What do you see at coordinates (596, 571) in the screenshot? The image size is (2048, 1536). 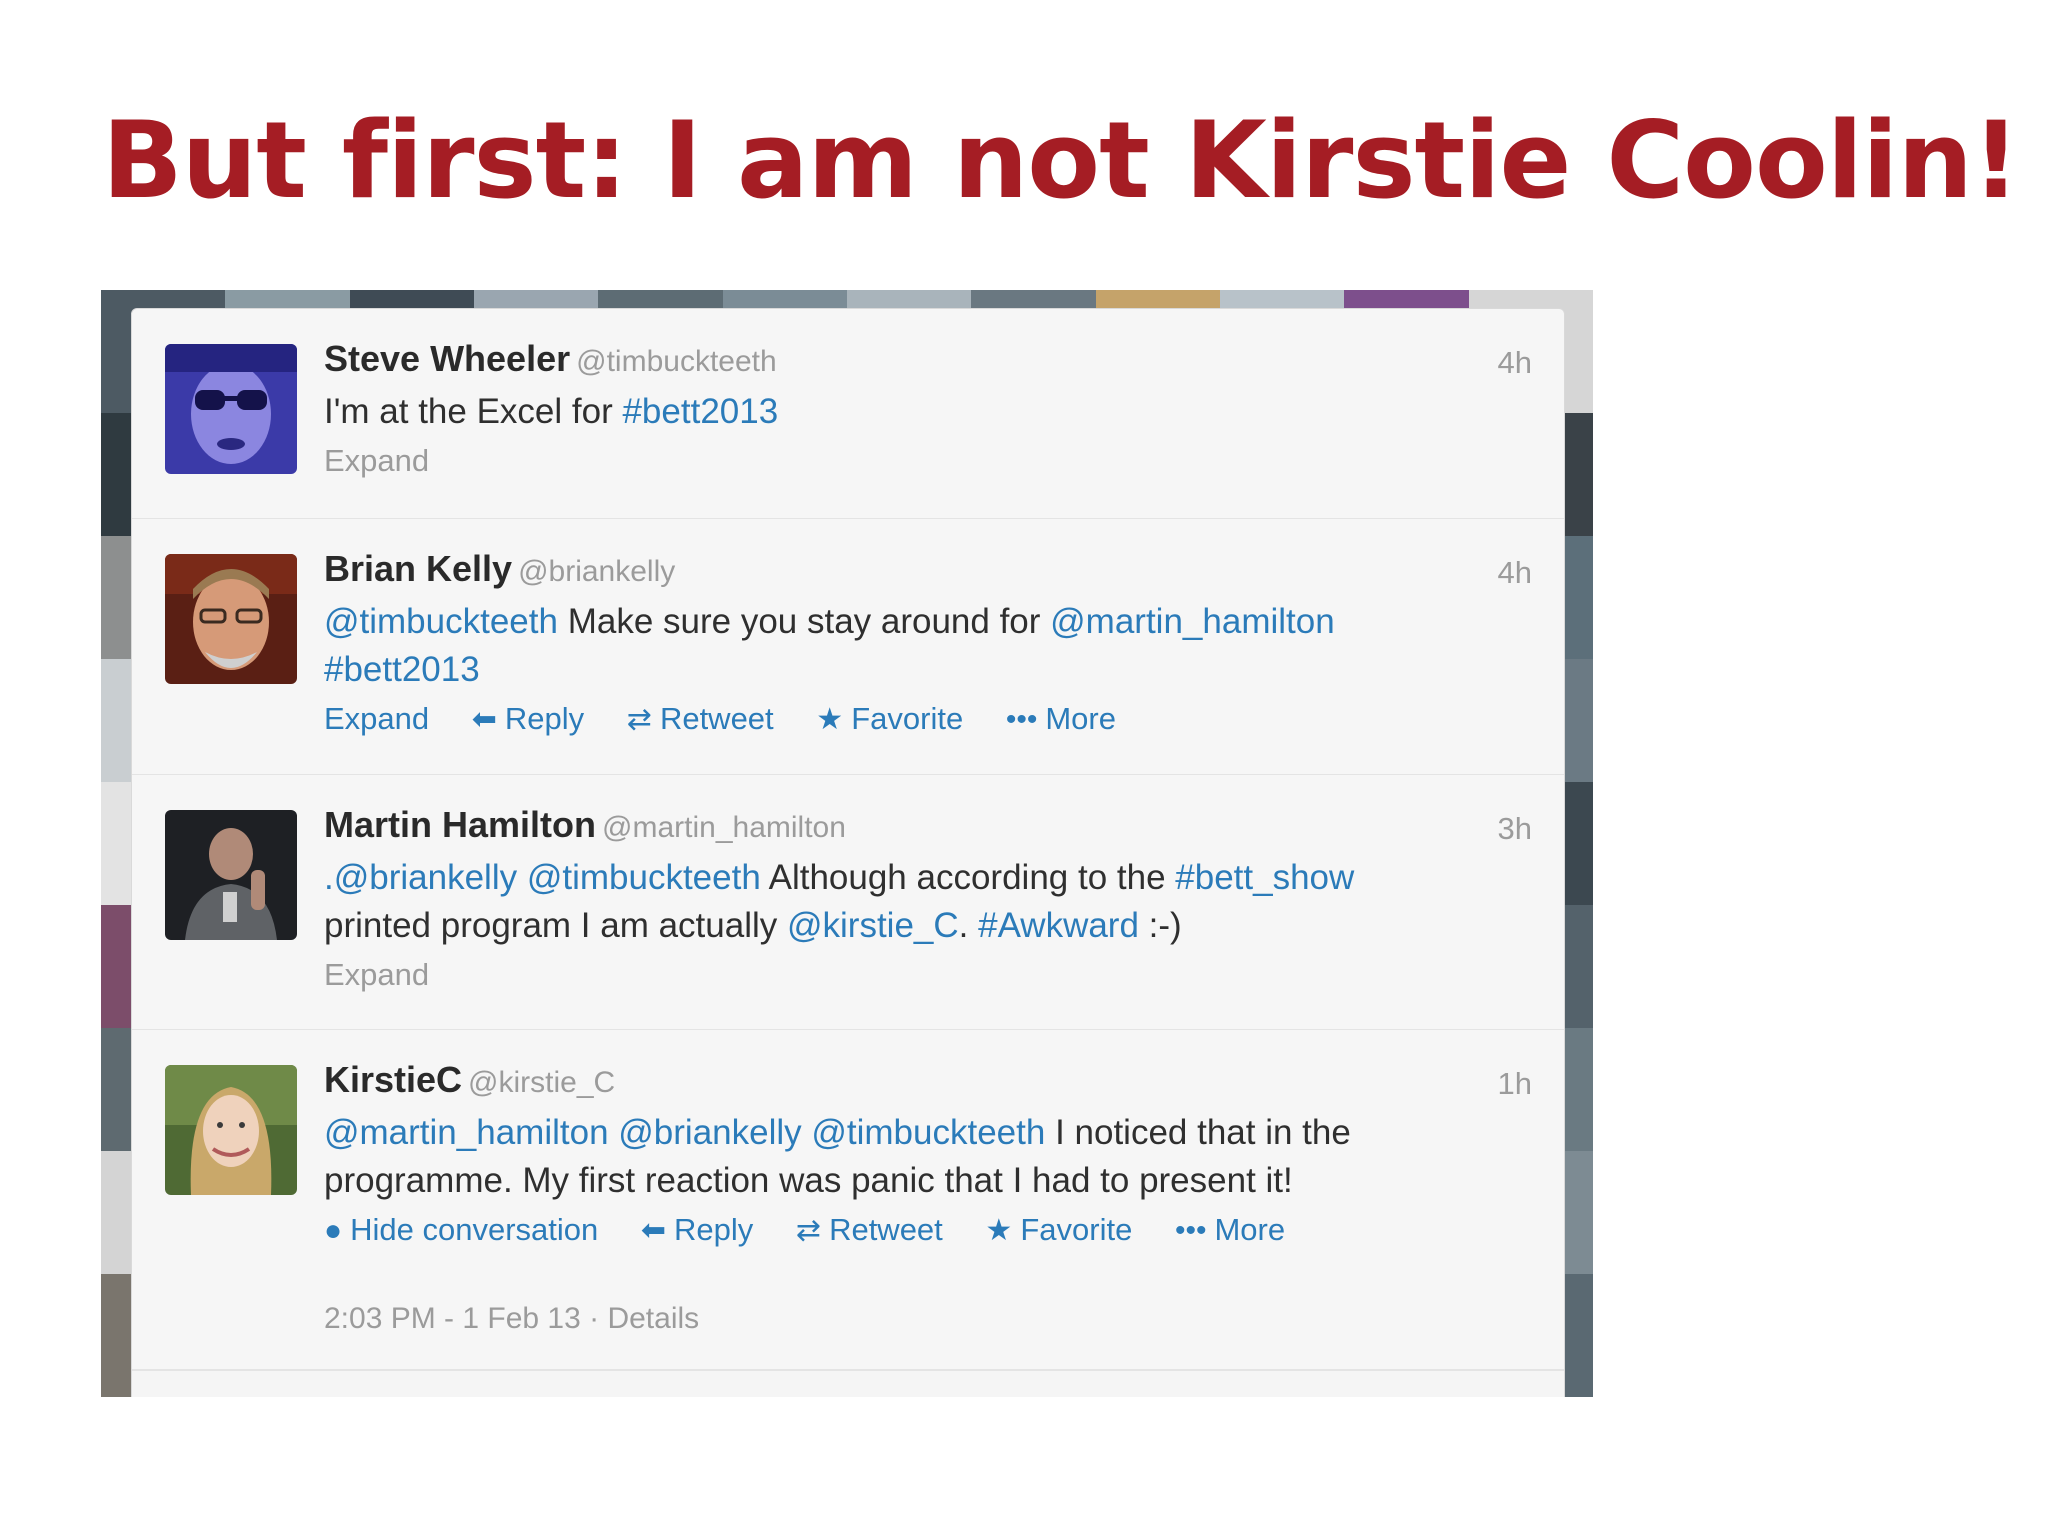 I see `tweet-author-handle: @briankelly` at bounding box center [596, 571].